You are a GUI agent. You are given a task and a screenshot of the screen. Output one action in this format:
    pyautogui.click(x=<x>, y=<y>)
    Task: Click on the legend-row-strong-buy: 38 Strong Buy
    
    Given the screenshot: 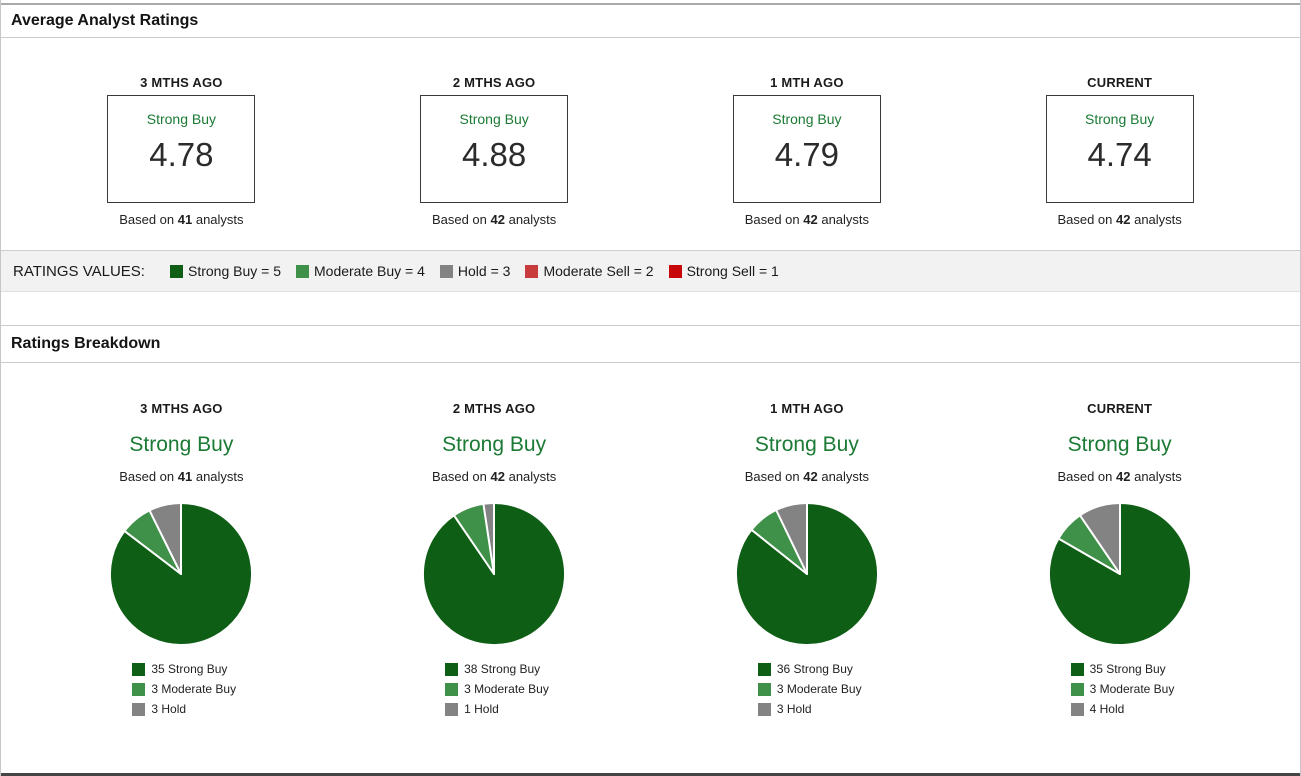 What is the action you would take?
    pyautogui.click(x=497, y=669)
    